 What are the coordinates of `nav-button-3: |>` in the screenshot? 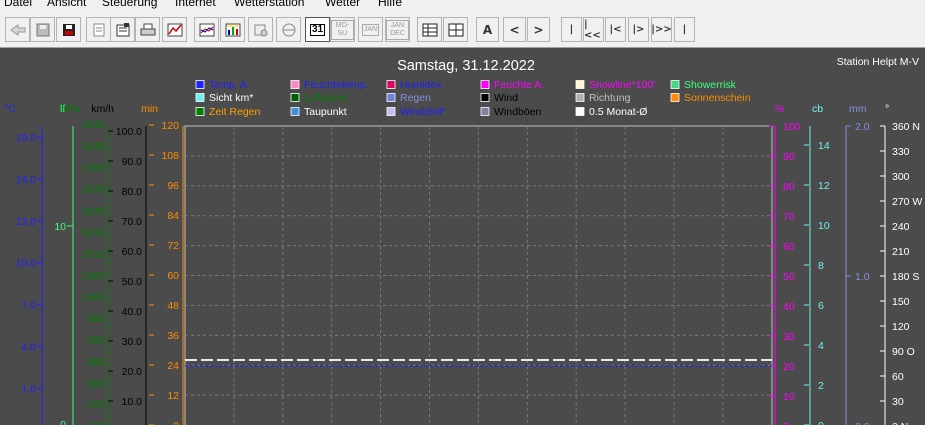 It's located at (638, 29).